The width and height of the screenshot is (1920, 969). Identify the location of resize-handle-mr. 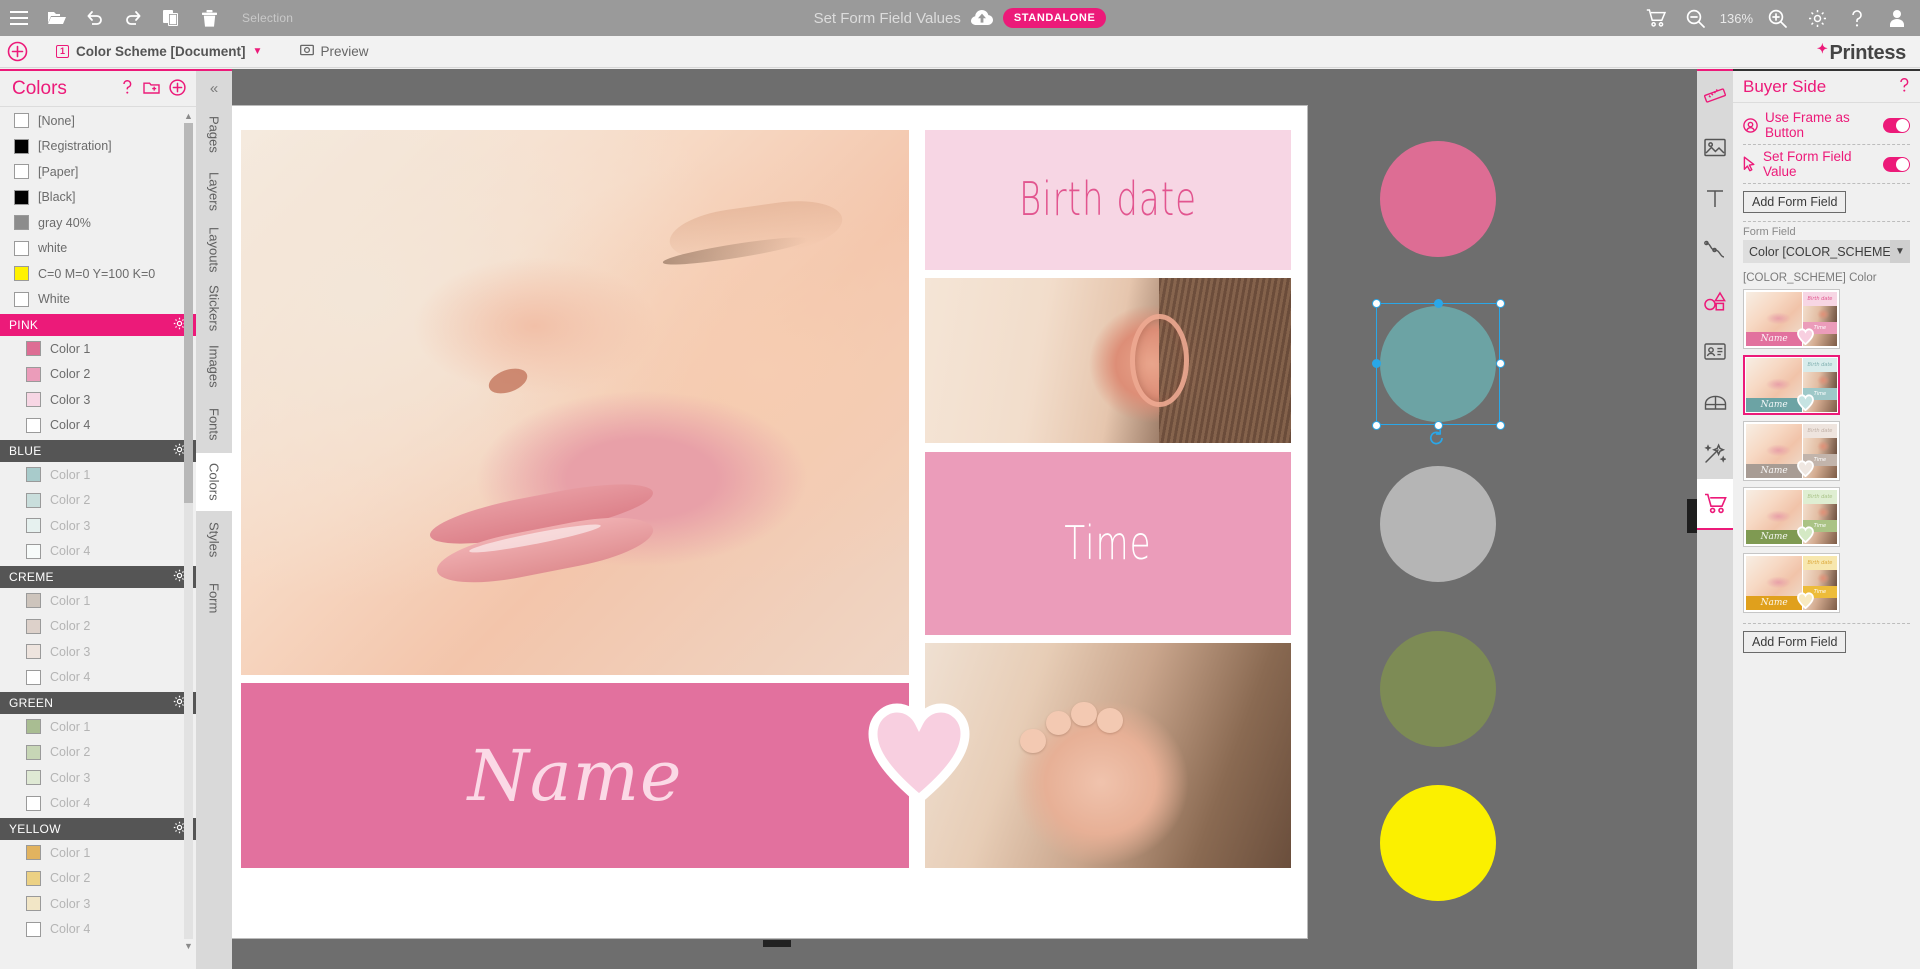
(1500, 363).